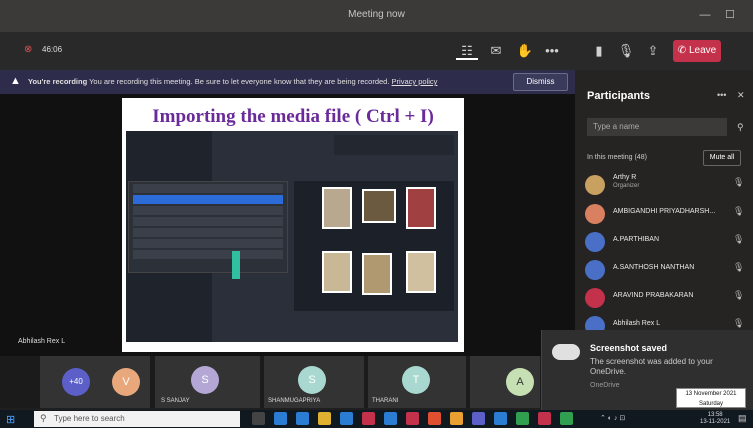 The width and height of the screenshot is (753, 428). Describe the element at coordinates (653, 295) in the screenshot. I see `participant-name: ARAVIND PRABAKARAN` at that location.